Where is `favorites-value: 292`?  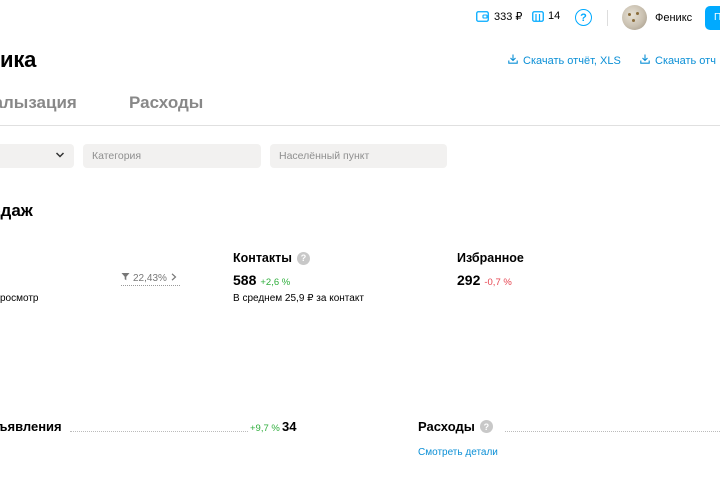 favorites-value: 292 is located at coordinates (469, 280).